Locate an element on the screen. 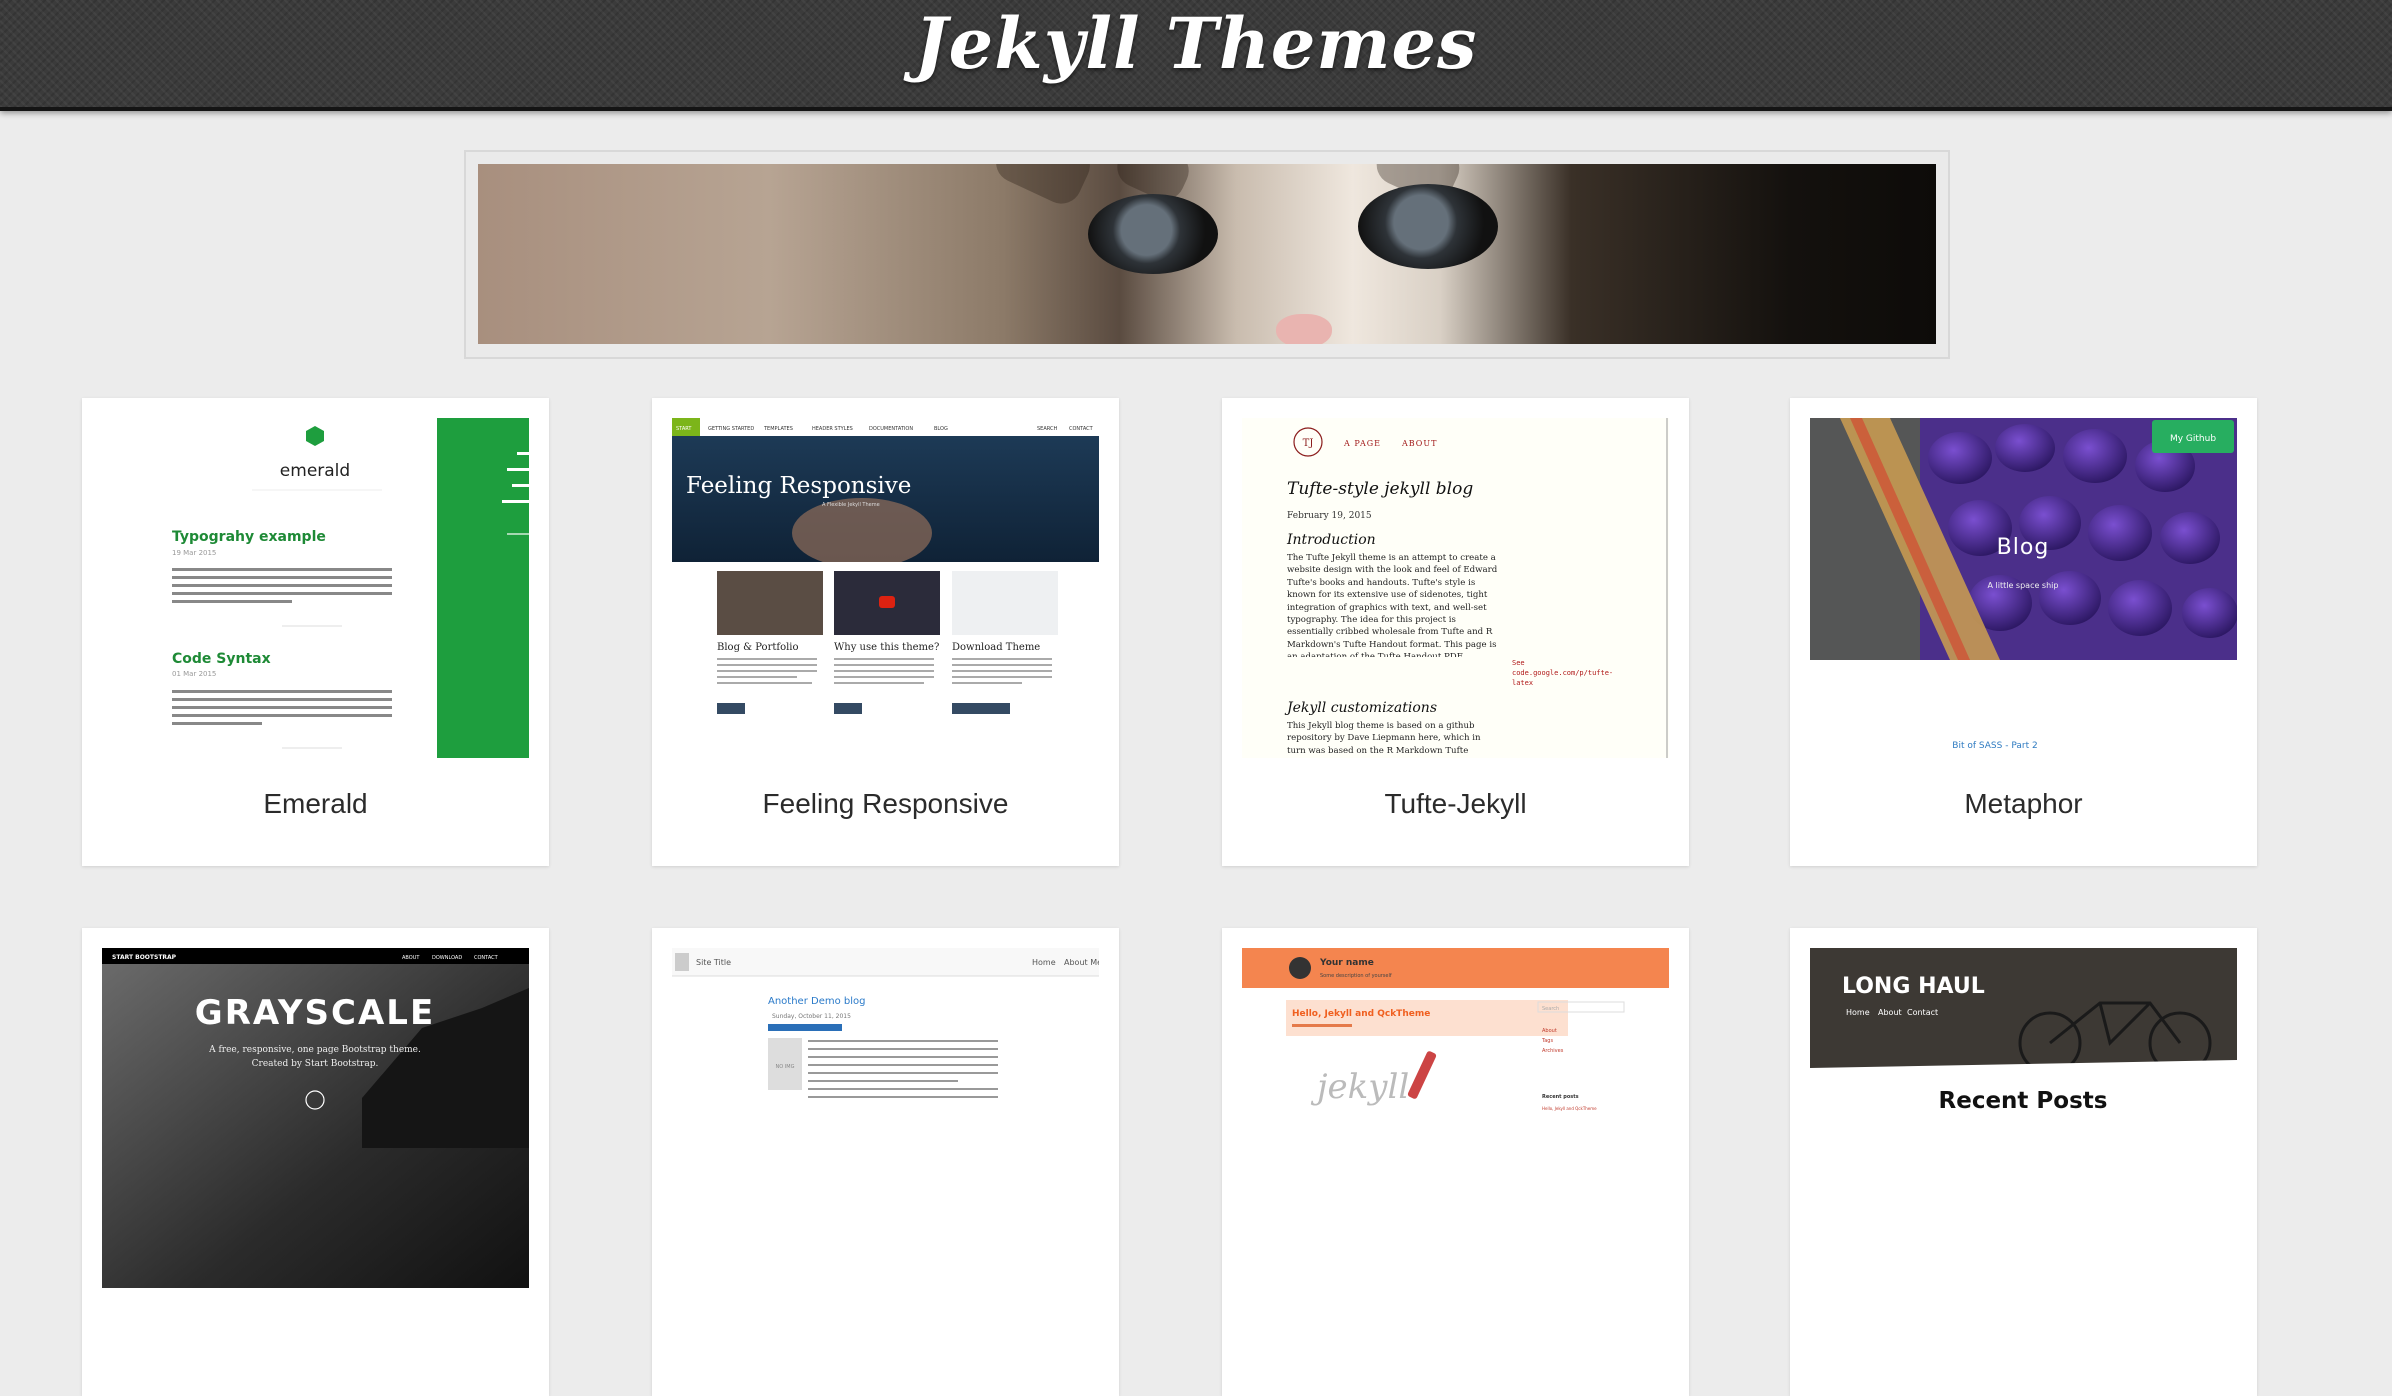  svg-text: Blog & Portfolio is located at coordinates (758, 647).